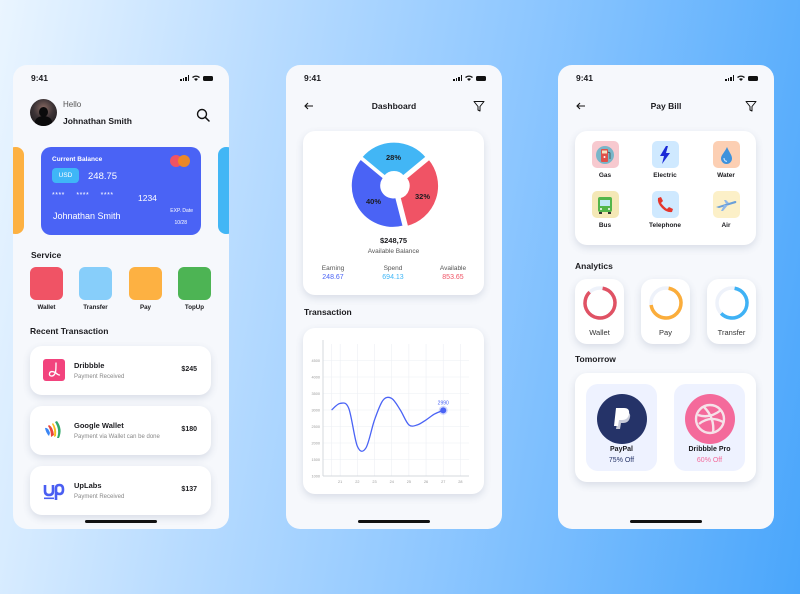 The image size is (800, 594). I want to click on next-card-peek, so click(223, 190).